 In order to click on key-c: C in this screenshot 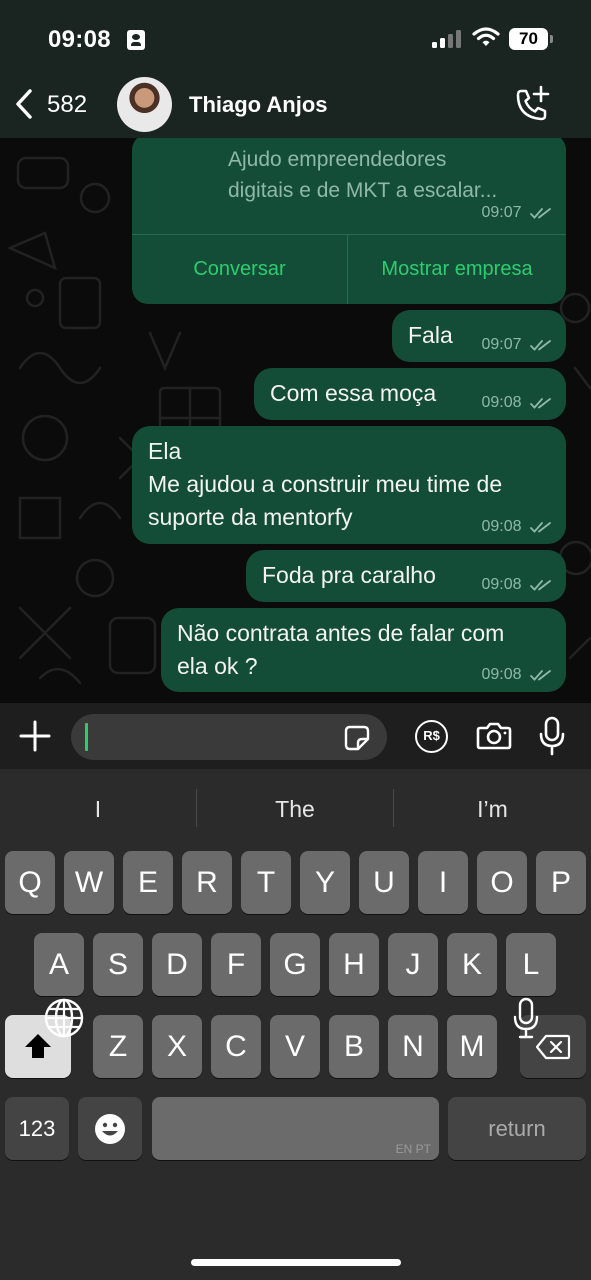, I will do `click(236, 1046)`.